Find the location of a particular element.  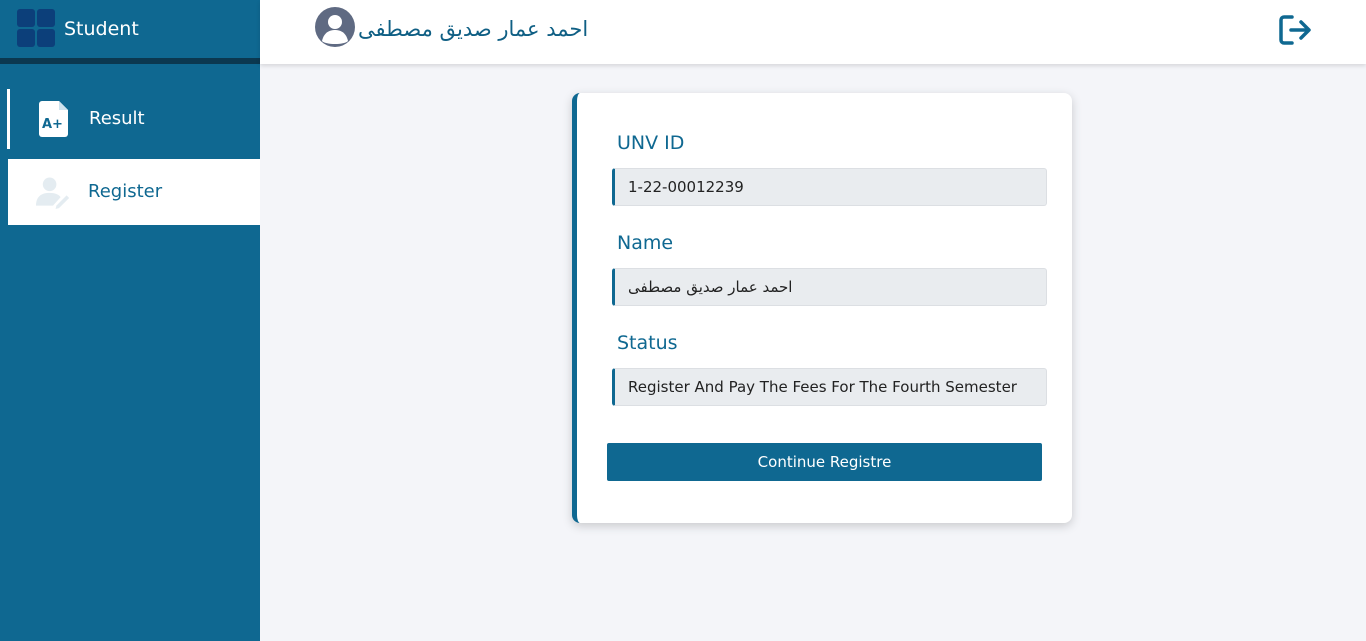

unv-id-field is located at coordinates (829, 187).